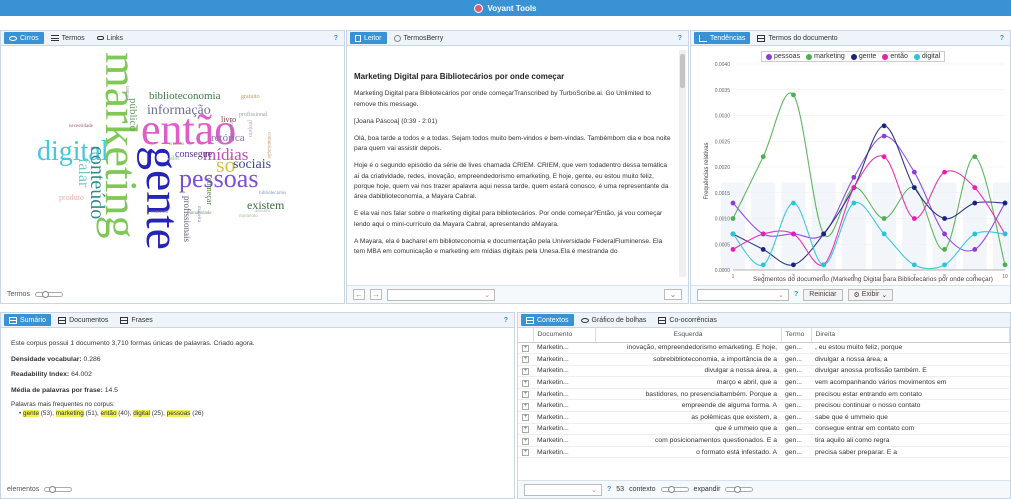  Describe the element at coordinates (823, 294) in the screenshot. I see `reset-button: Reiniciar` at that location.